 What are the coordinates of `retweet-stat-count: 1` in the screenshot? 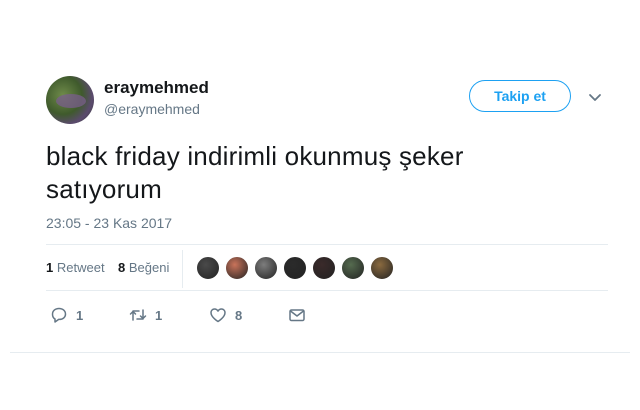 It's located at (50, 267).